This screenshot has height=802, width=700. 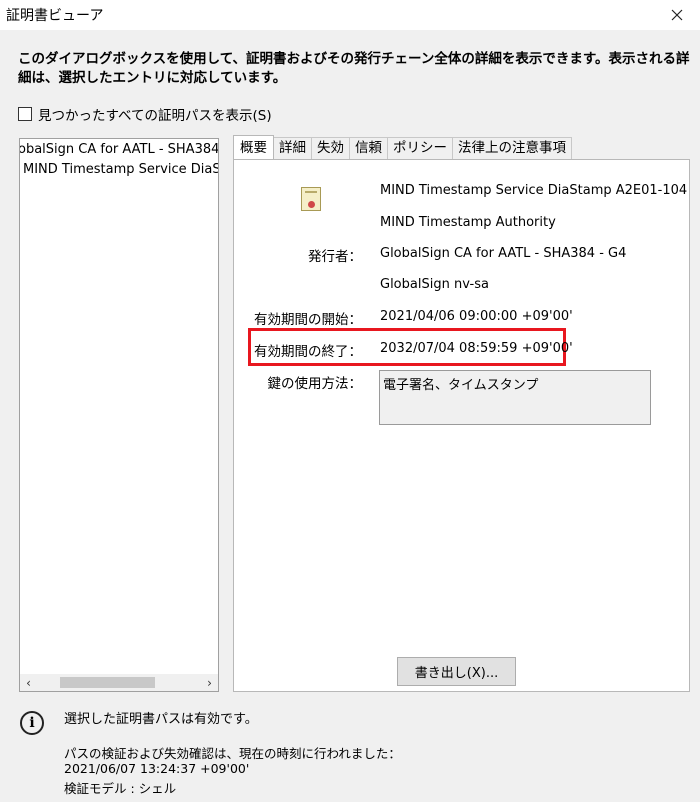 I want to click on certificate-icon, so click(x=311, y=199).